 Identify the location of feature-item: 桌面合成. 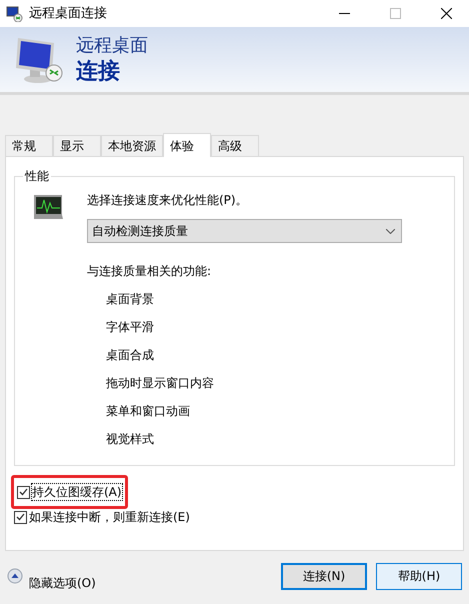
(130, 355).